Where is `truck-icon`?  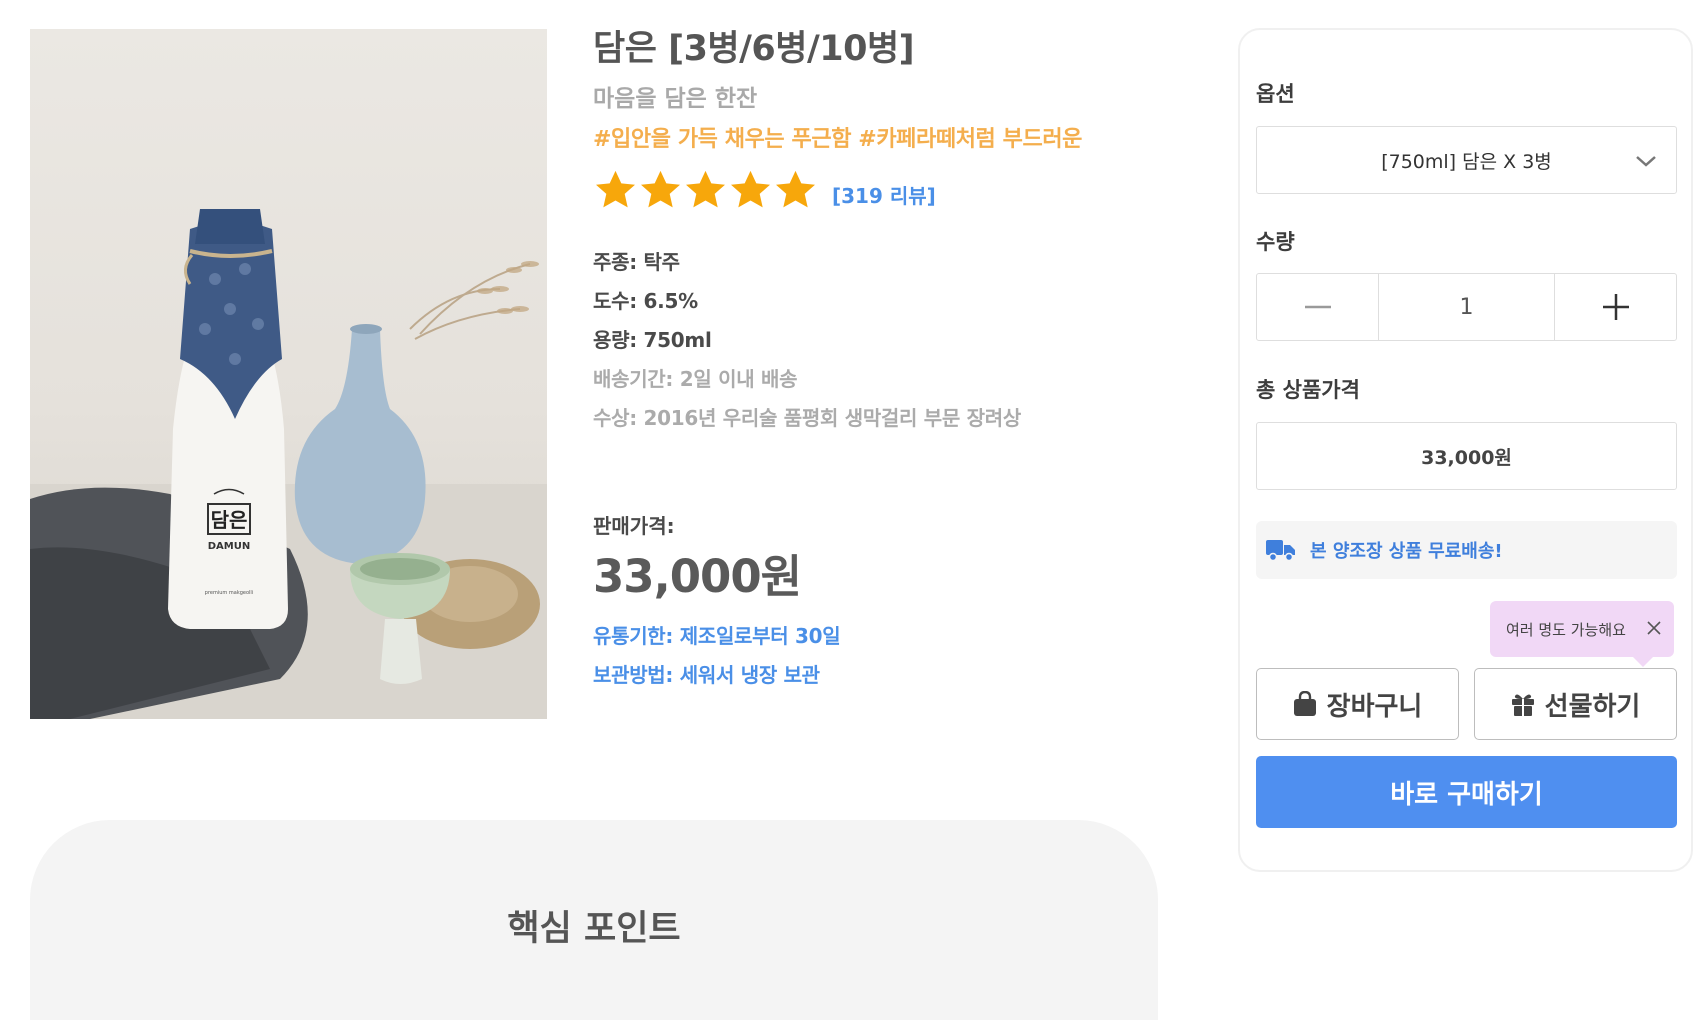 truck-icon is located at coordinates (1280, 551).